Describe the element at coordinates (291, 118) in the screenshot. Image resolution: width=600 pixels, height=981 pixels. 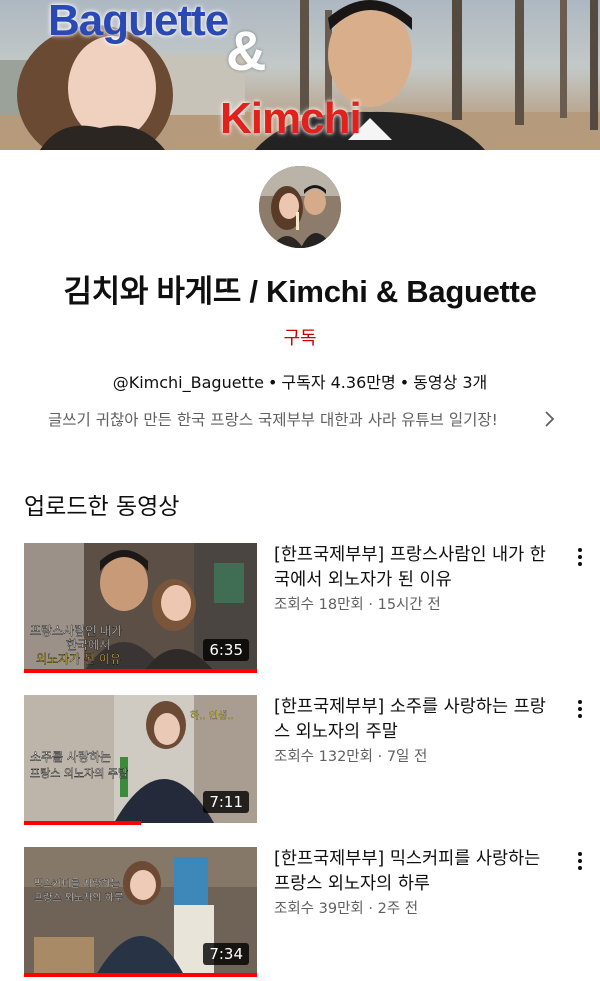
I see `banner-word-kimchi: Kimchi` at that location.